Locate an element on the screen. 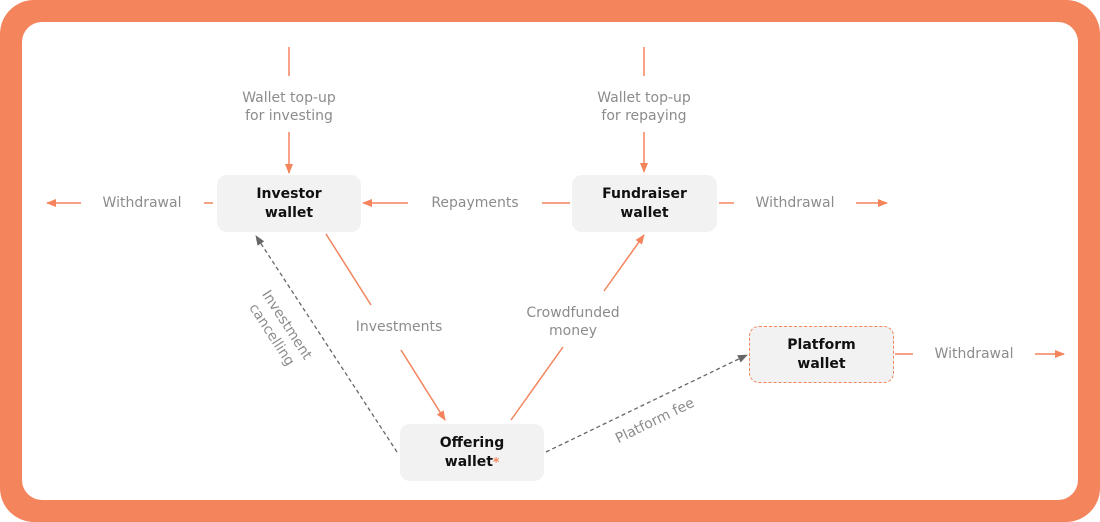  fundraiser-wallet-node: Fundraiser wallet is located at coordinates (644, 203).